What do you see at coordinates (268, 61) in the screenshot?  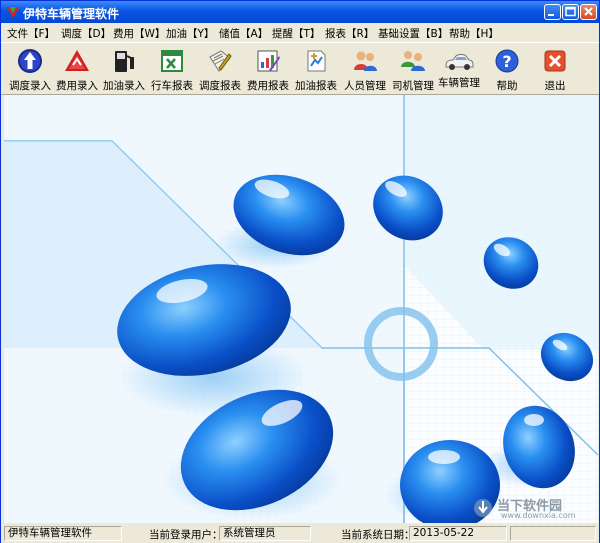 I see `chart-pen-icon` at bounding box center [268, 61].